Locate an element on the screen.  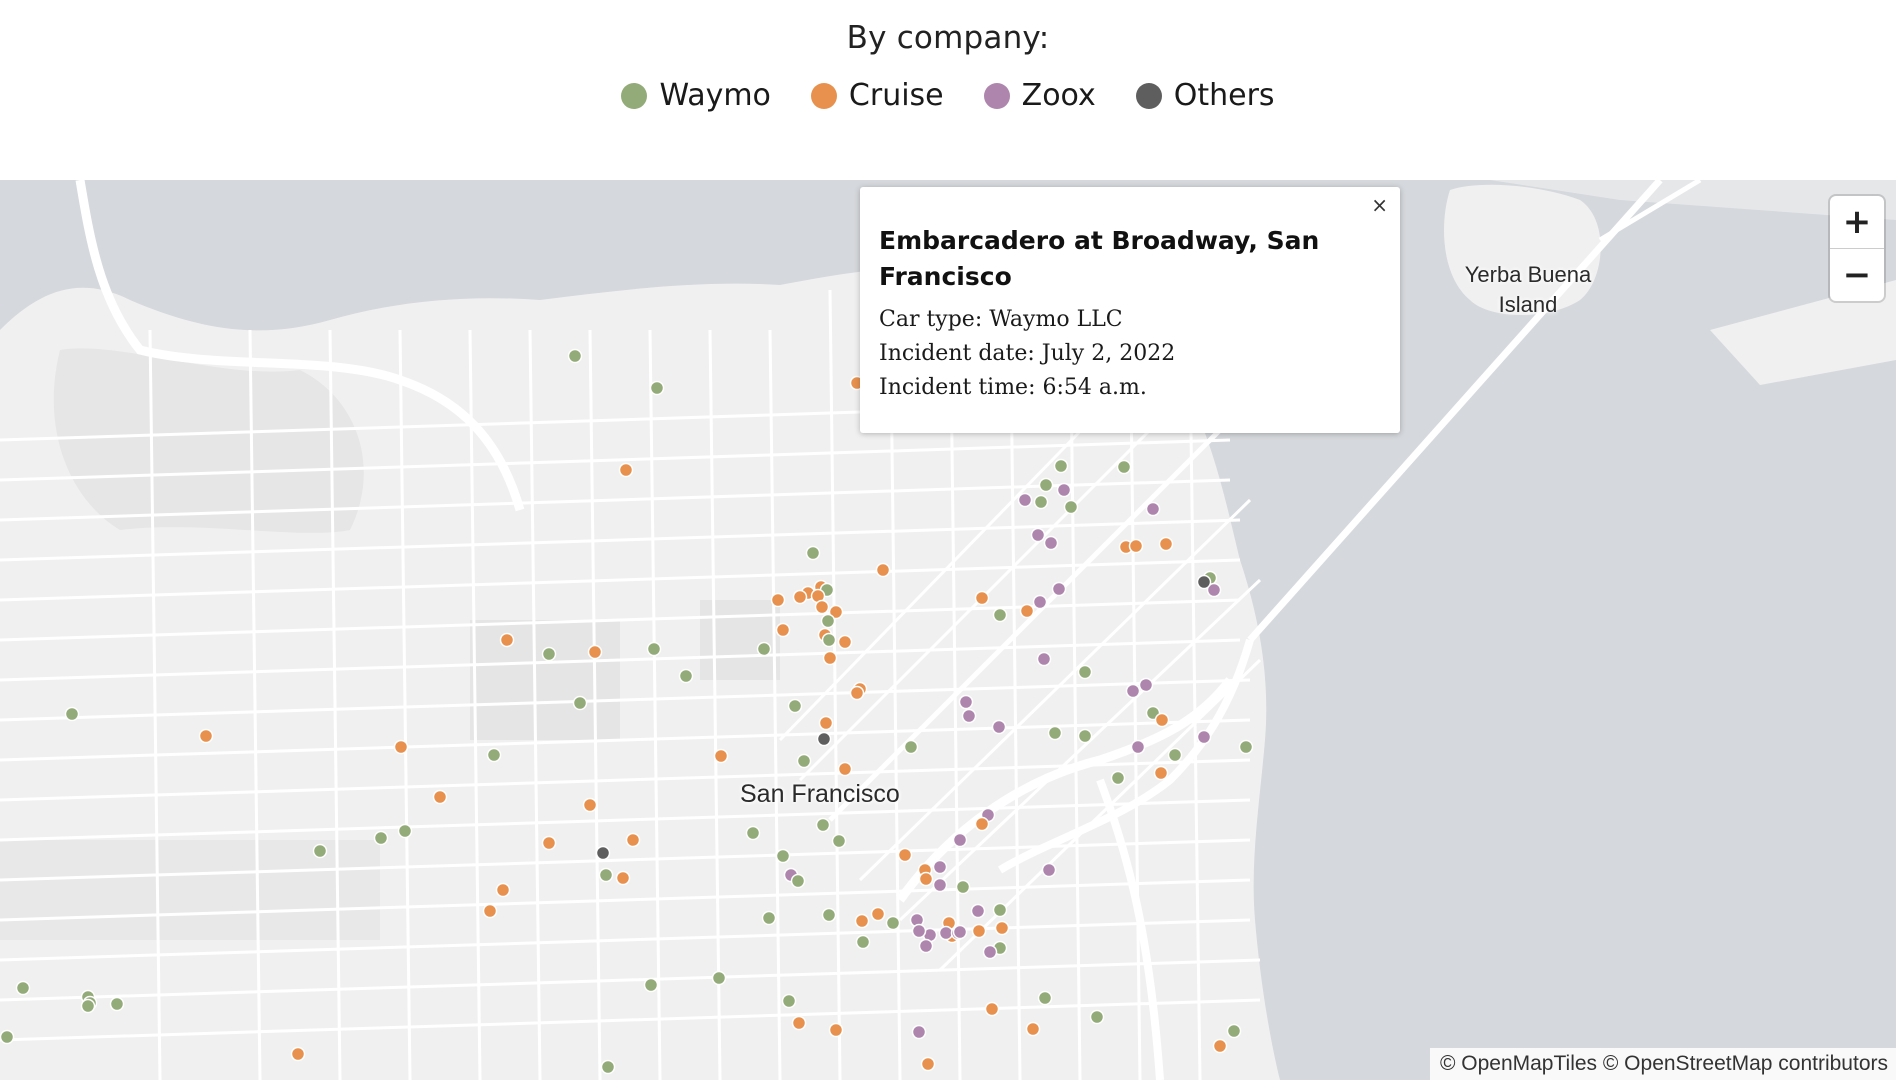
zoom-out-button: − is located at coordinates (1857, 274).